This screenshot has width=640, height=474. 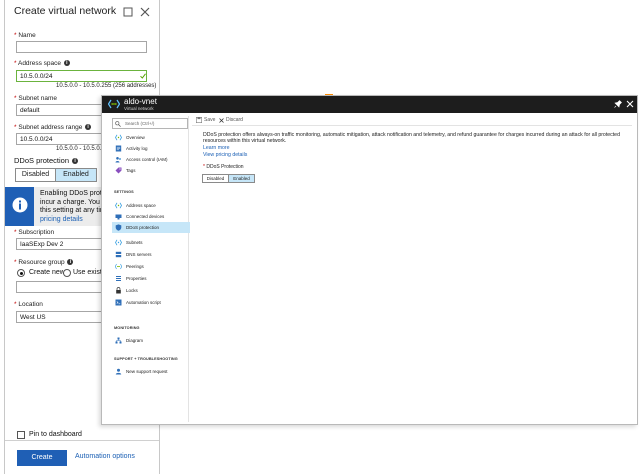 I want to click on settings-section-header: SETTINGS, so click(x=124, y=192).